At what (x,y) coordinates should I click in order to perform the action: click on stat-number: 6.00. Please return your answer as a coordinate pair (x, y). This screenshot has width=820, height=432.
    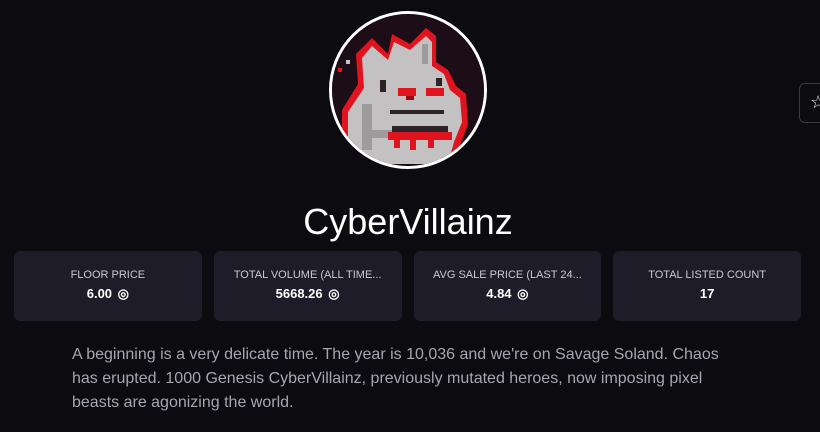
    Looking at the image, I should click on (99, 293).